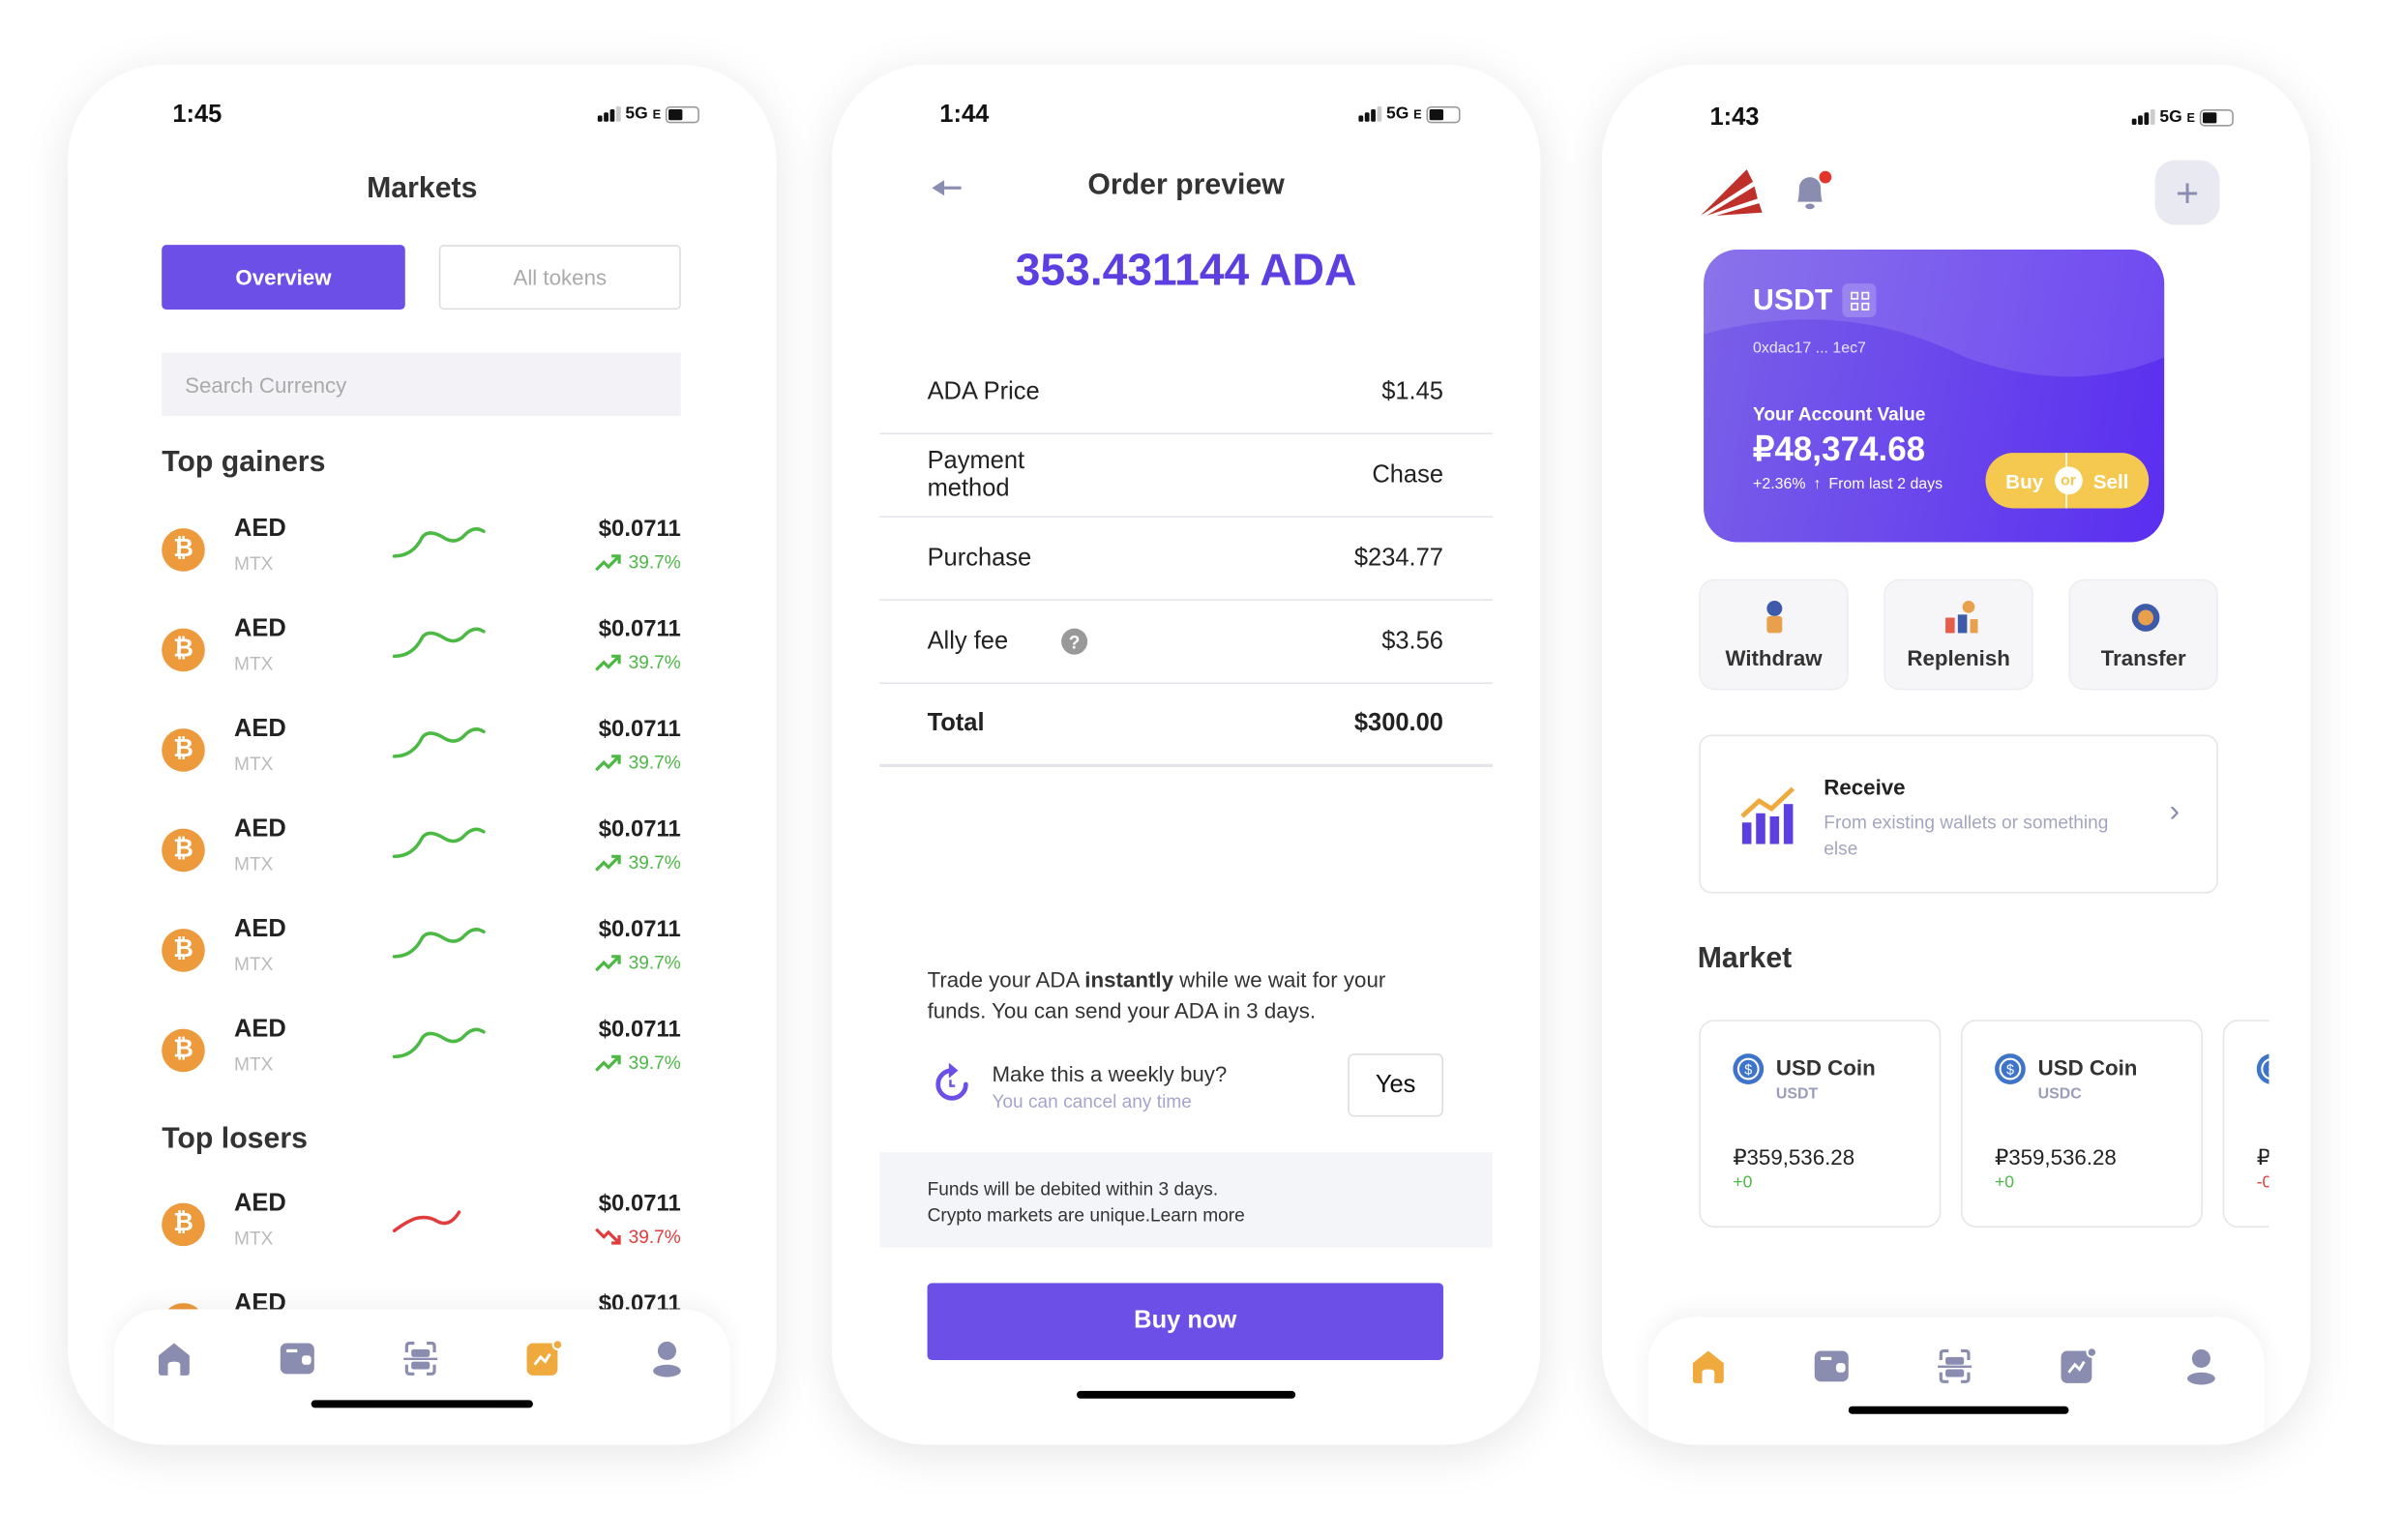  What do you see at coordinates (2068, 480) in the screenshot?
I see `or-separator: or` at bounding box center [2068, 480].